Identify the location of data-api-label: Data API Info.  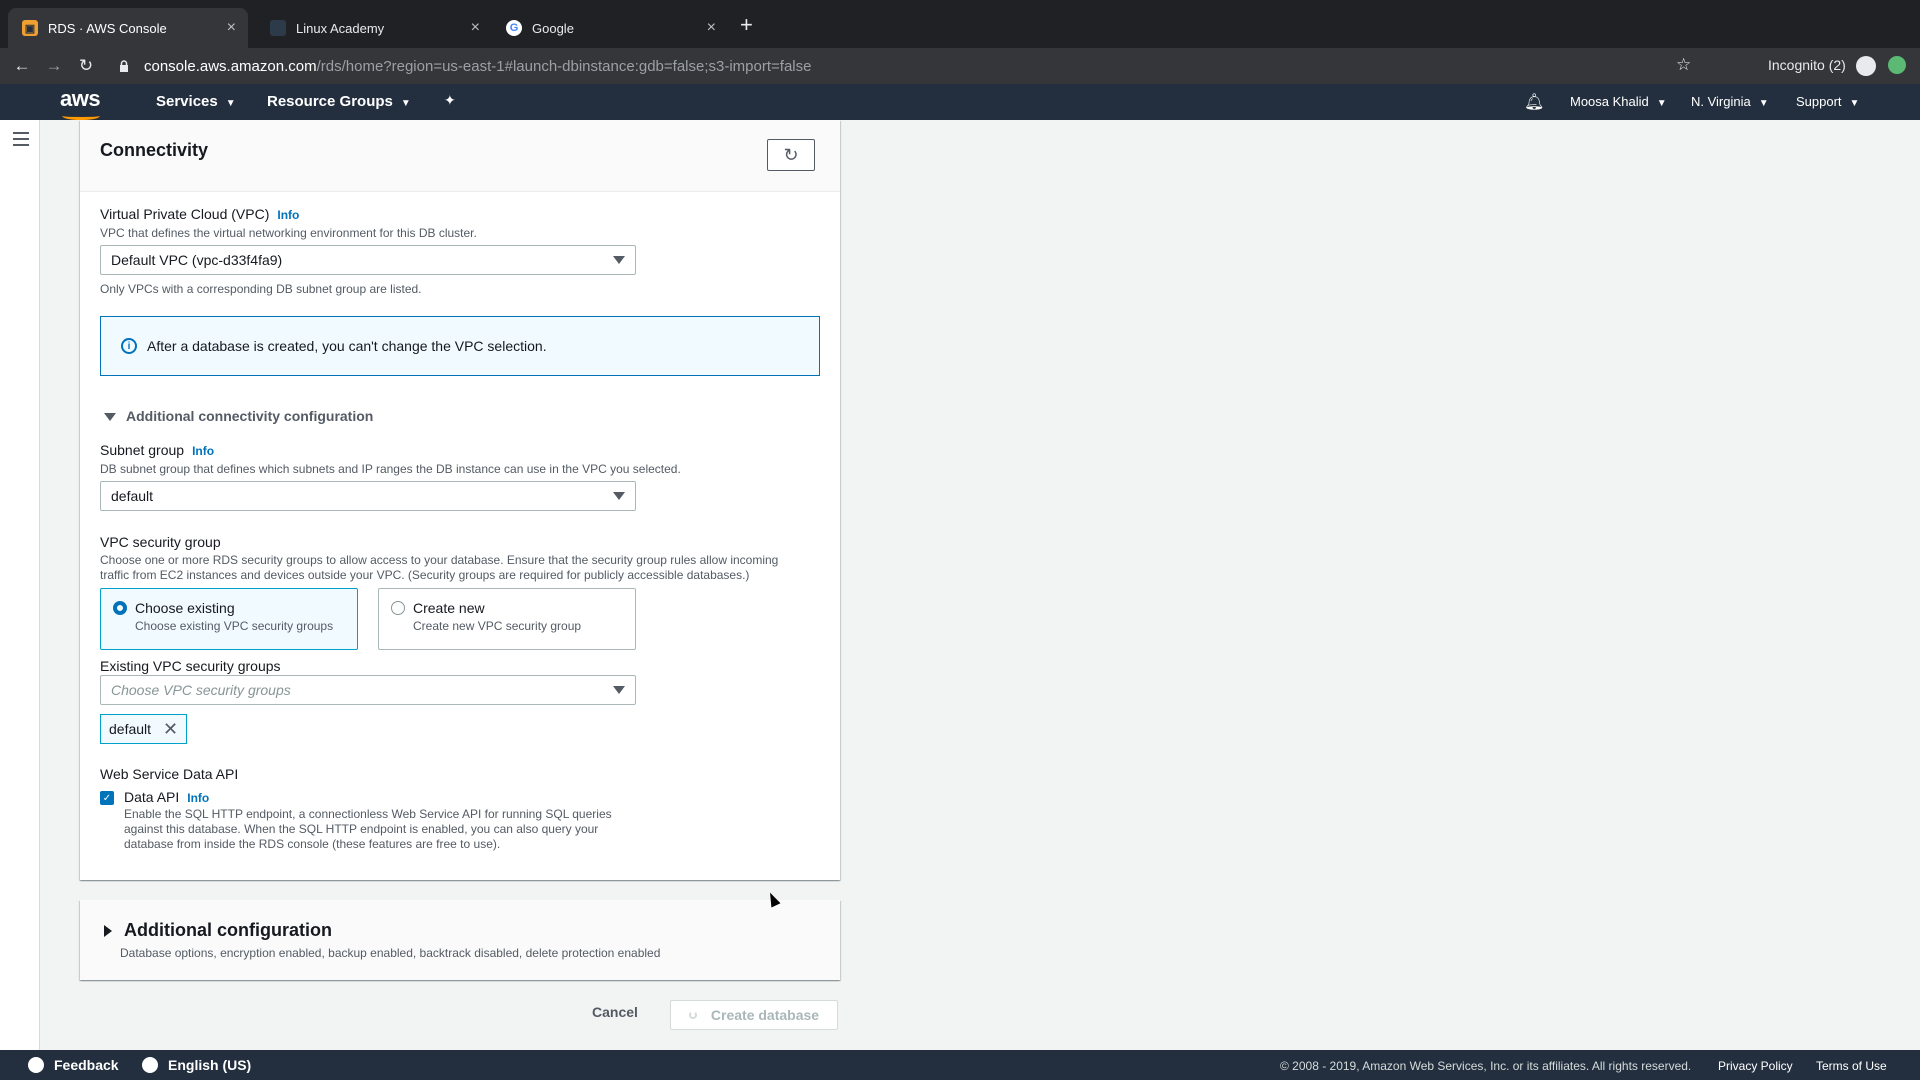
(167, 797).